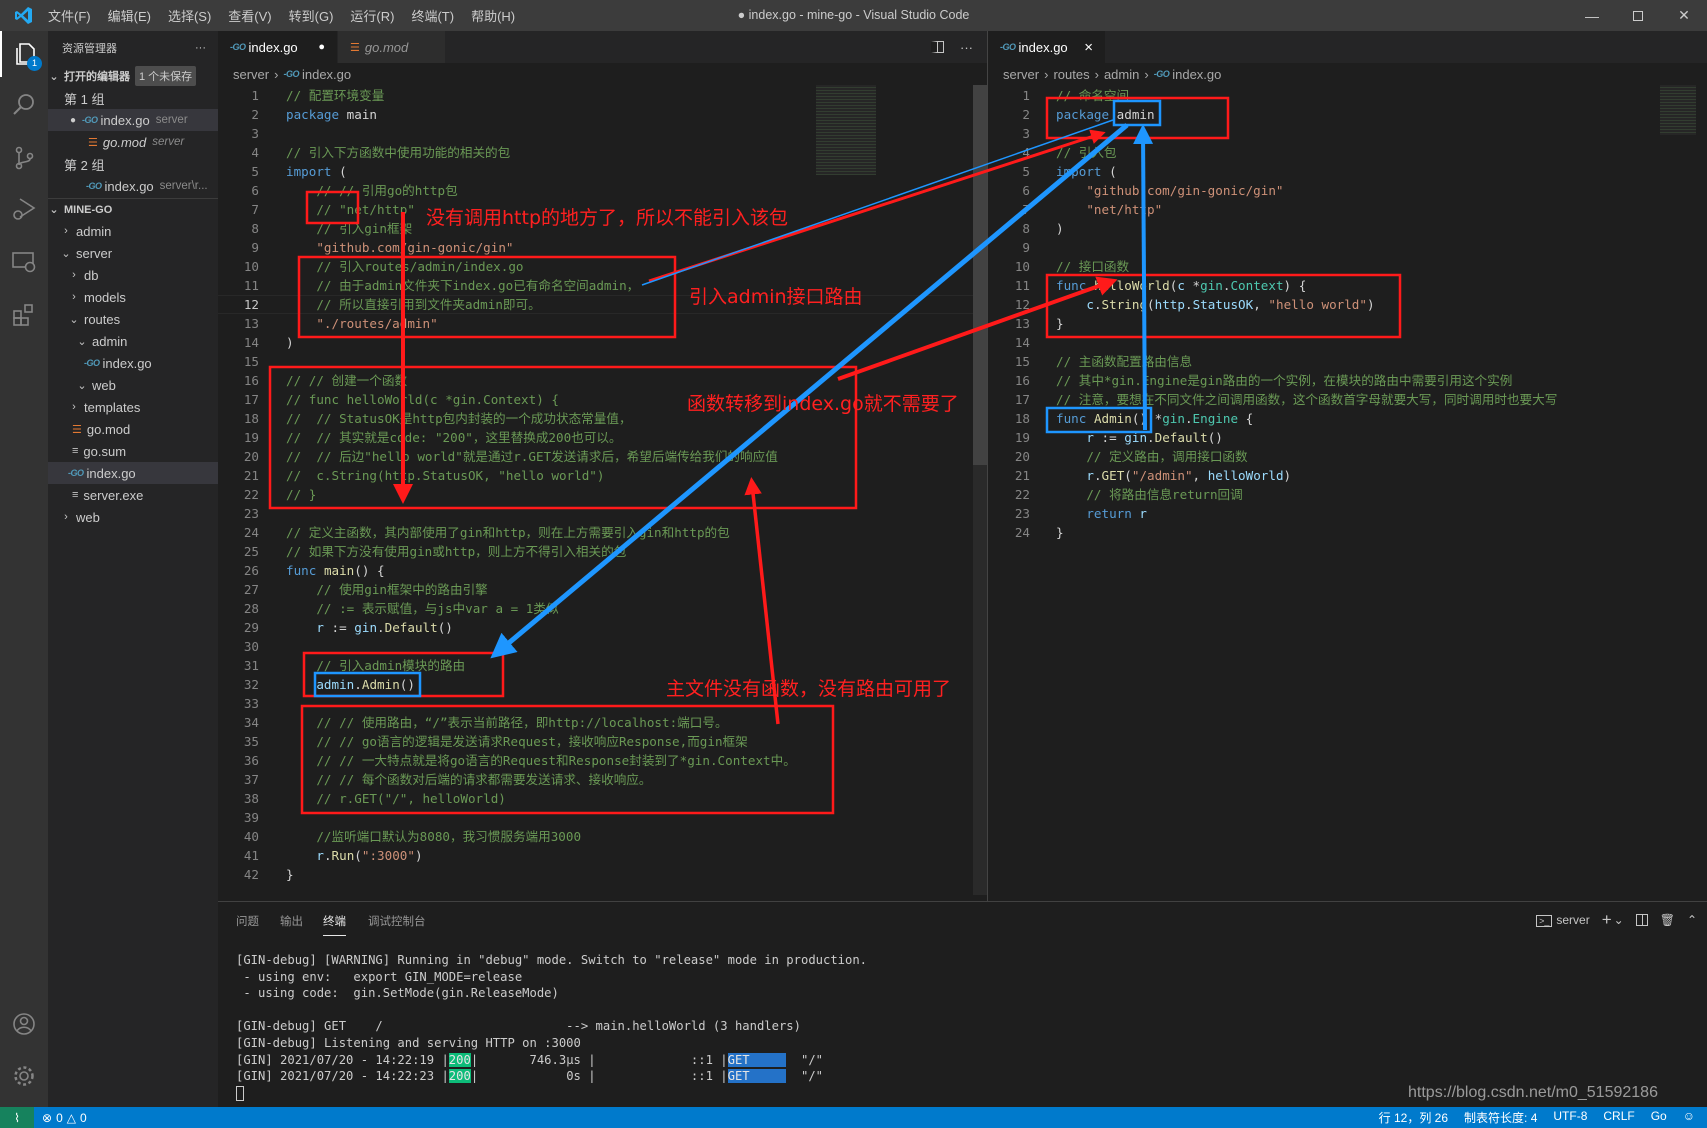 The width and height of the screenshot is (1707, 1128). What do you see at coordinates (595, 874) in the screenshot?
I see `code-line: 42}` at bounding box center [595, 874].